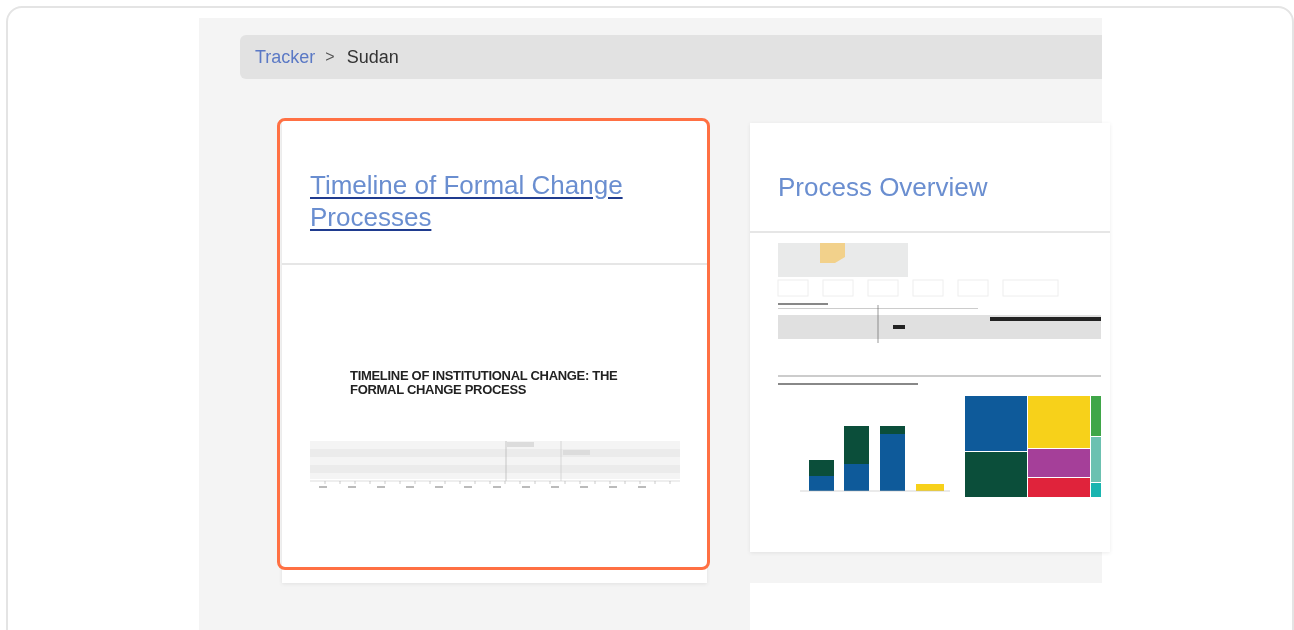  I want to click on breadcrumb-current: Sudan, so click(372, 57).